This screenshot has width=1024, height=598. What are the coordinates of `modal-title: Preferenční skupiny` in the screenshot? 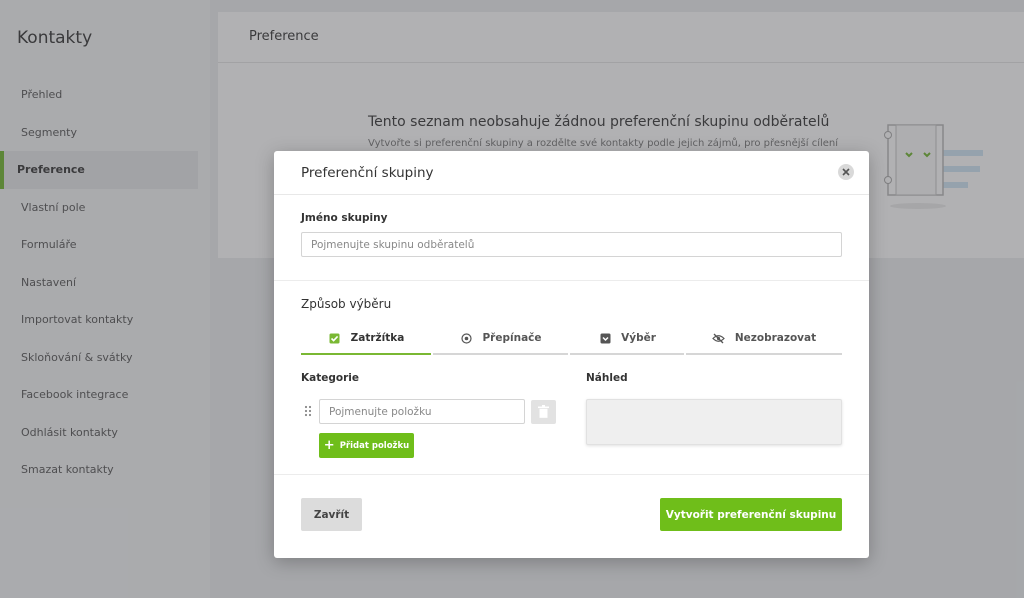 It's located at (367, 173).